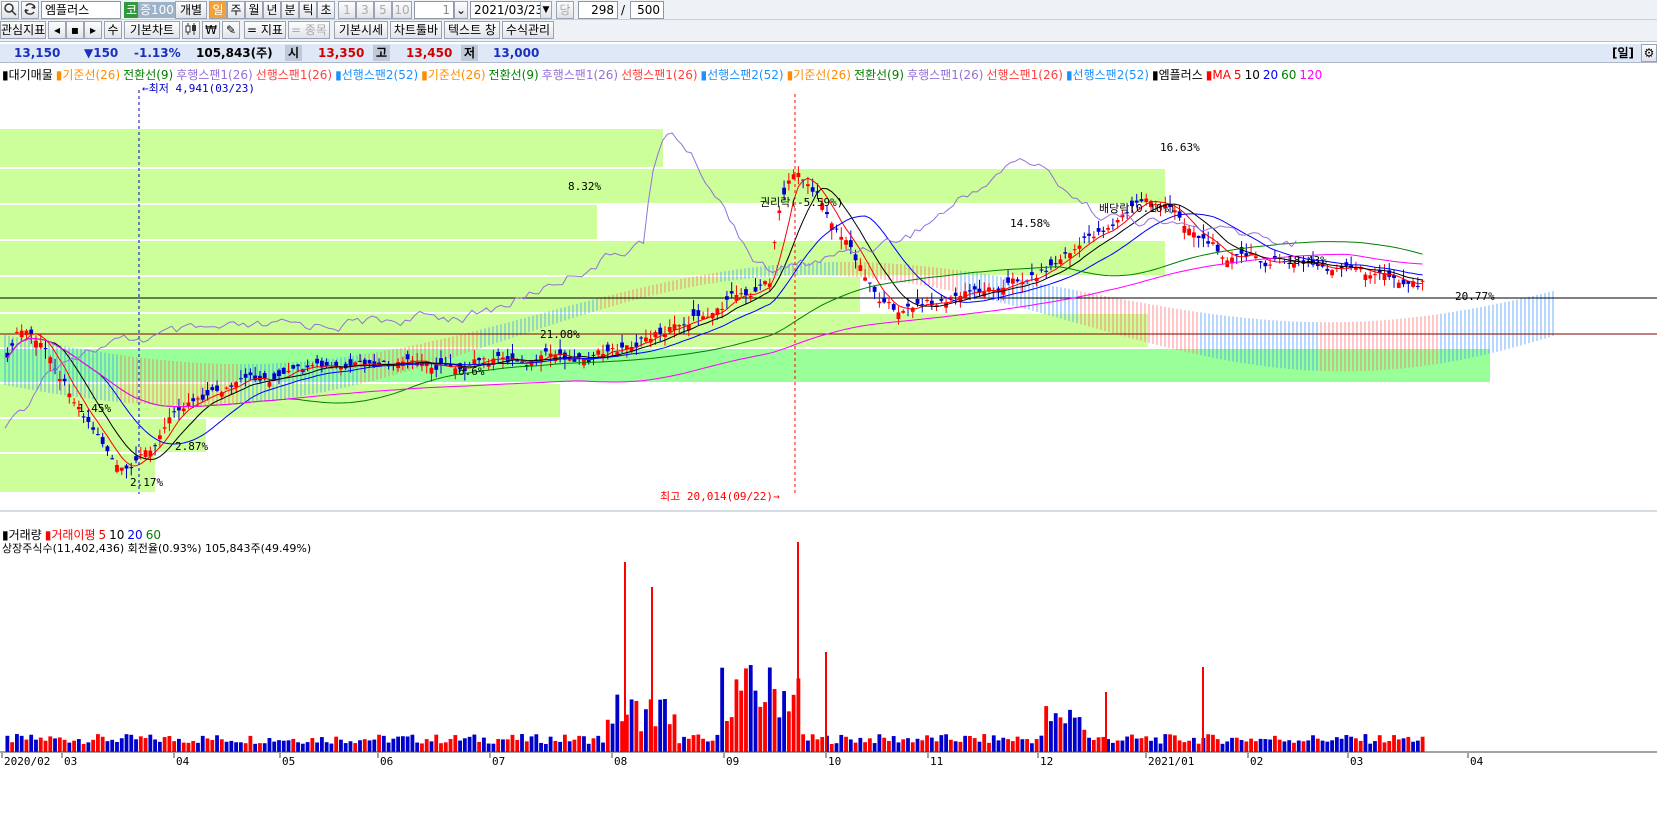 The height and width of the screenshot is (816, 1657). What do you see at coordinates (290, 10) in the screenshot?
I see `period-minute-button: 분` at bounding box center [290, 10].